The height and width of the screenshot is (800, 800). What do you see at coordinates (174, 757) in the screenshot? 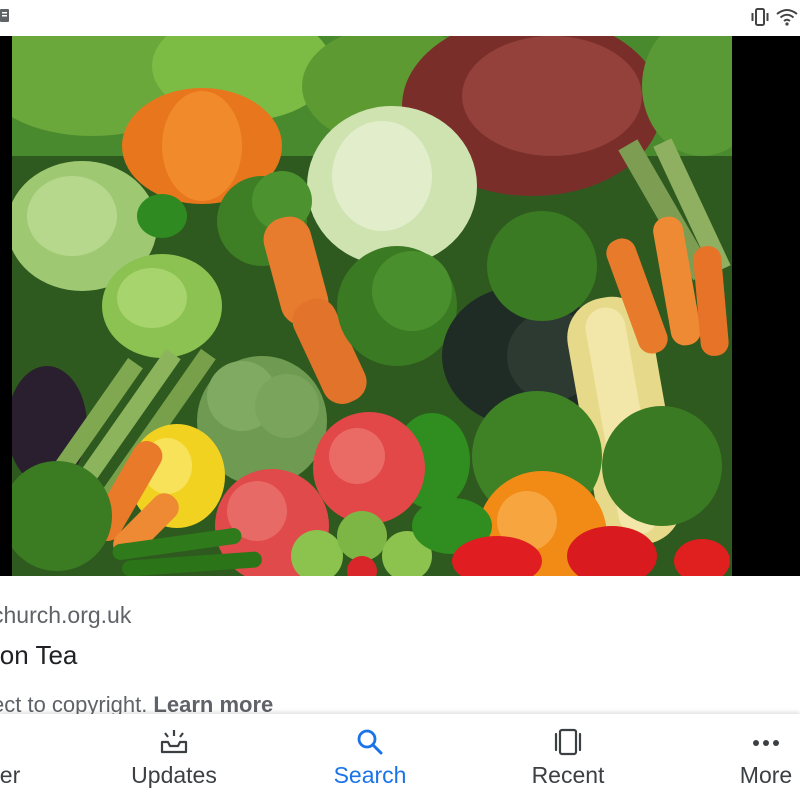
I see `nav-updates: Updates` at bounding box center [174, 757].